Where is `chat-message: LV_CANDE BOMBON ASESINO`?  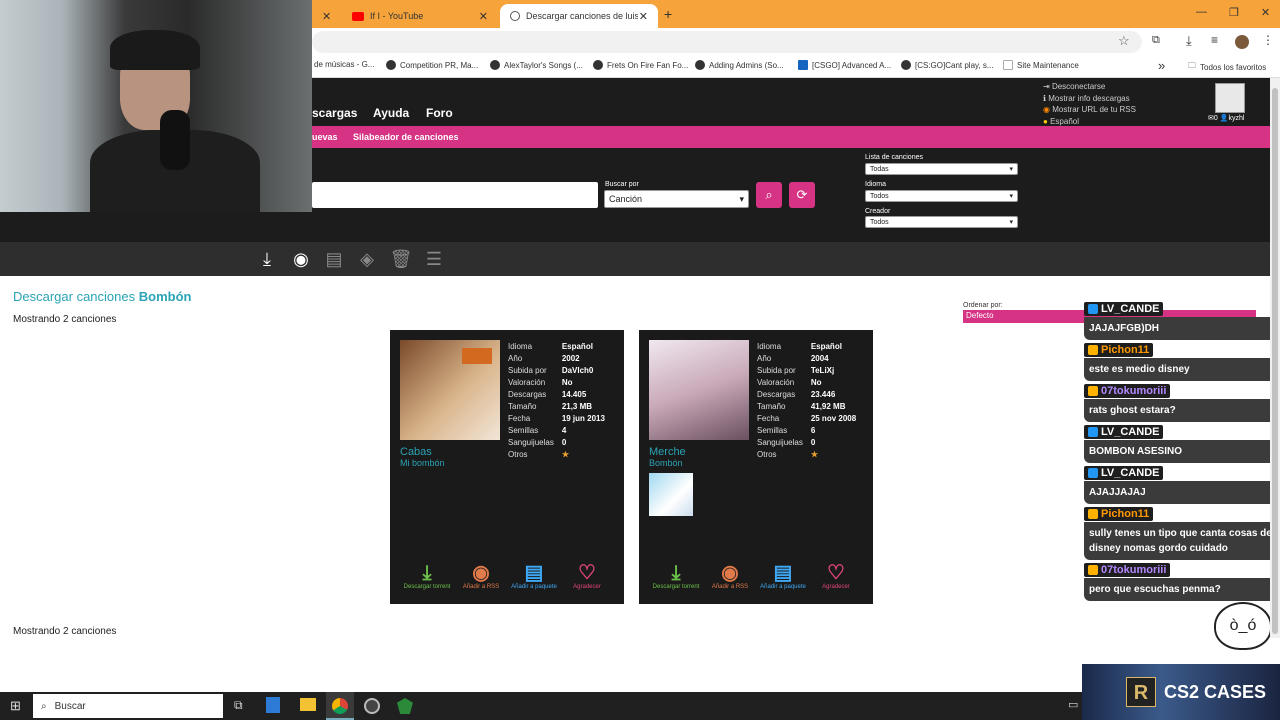 chat-message: LV_CANDE BOMBON ASESINO is located at coordinates (1181, 444).